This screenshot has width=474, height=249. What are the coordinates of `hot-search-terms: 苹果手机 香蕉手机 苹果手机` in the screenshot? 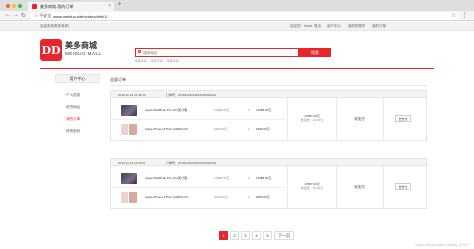 It's located at (158, 61).